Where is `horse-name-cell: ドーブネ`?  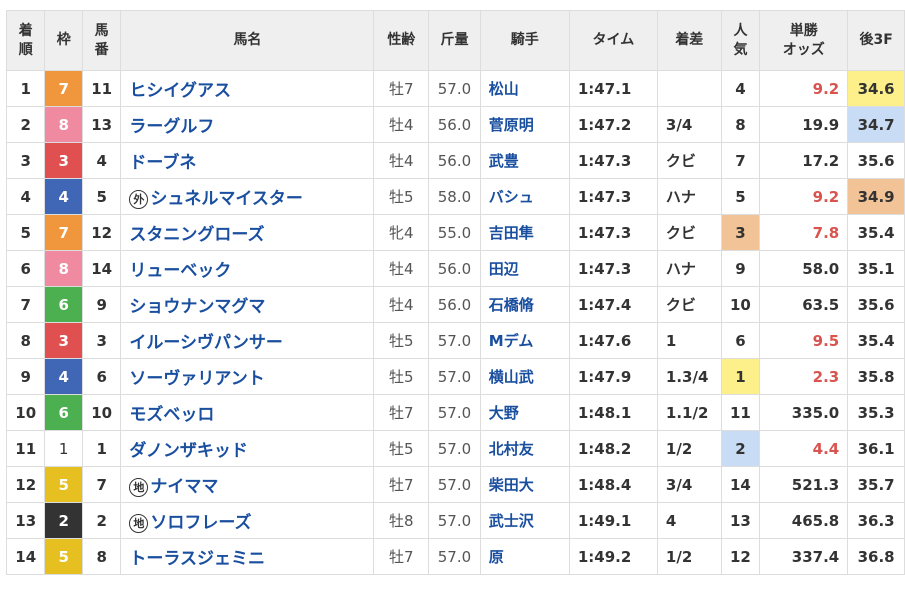 horse-name-cell: ドーブネ is located at coordinates (247, 160).